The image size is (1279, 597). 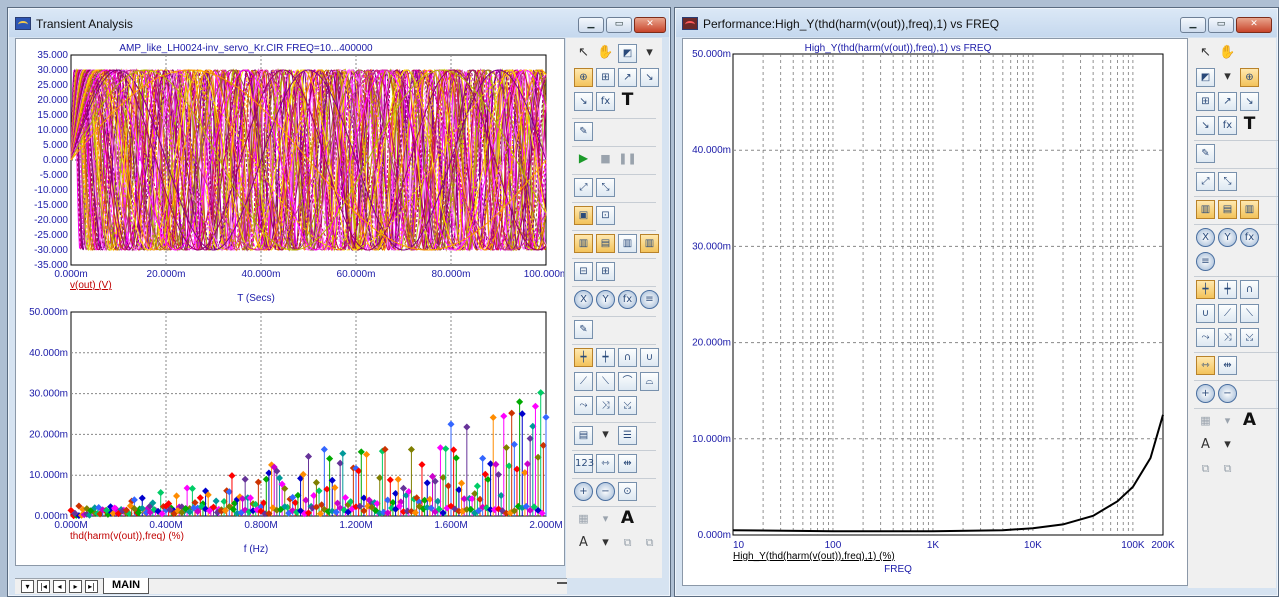 What do you see at coordinates (43, 586) in the screenshot?
I see `first-tab-icon: |◂` at bounding box center [43, 586].